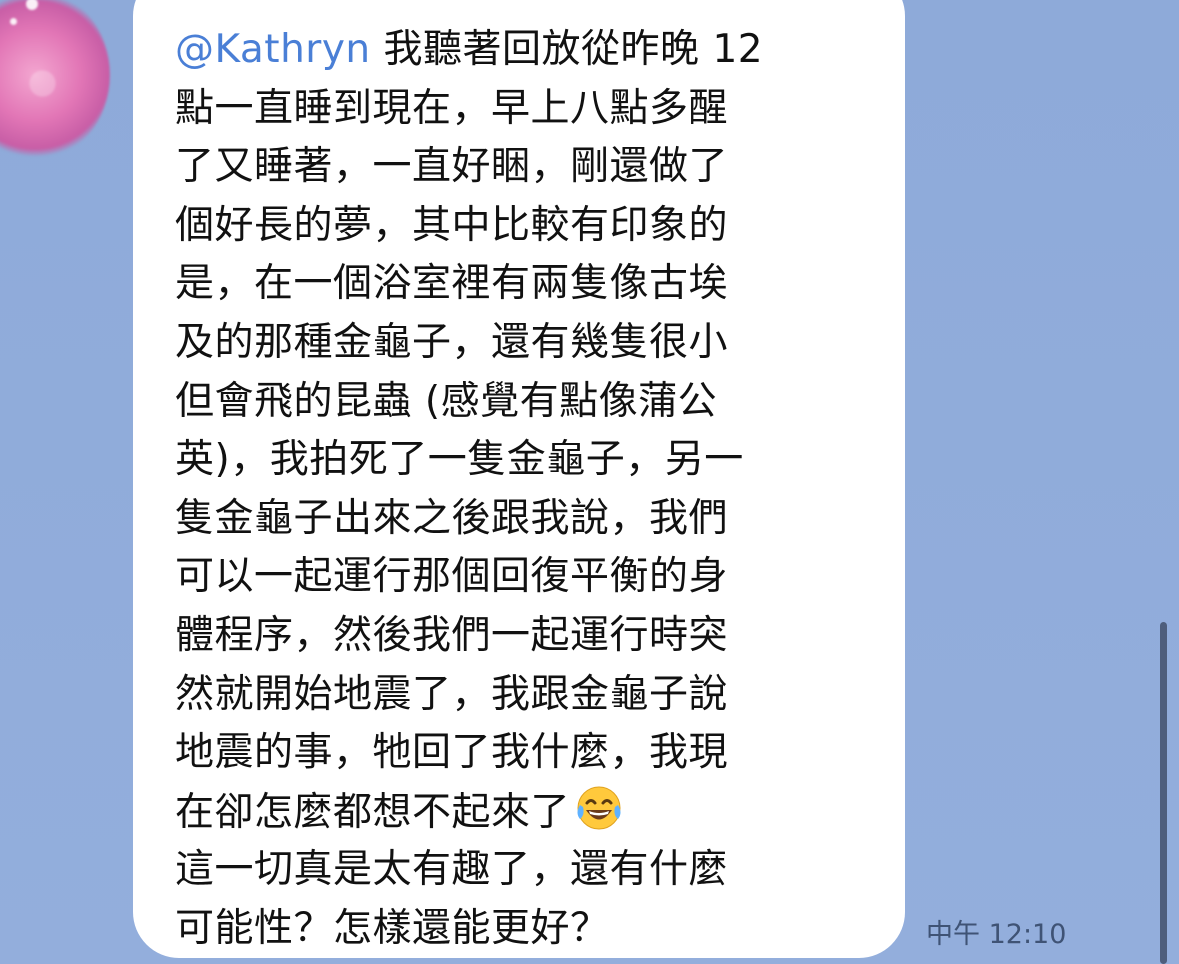 The width and height of the screenshot is (1179, 964). Describe the element at coordinates (452, 225) in the screenshot. I see `message-line: 個好長的夢，其中比較有印象的` at that location.